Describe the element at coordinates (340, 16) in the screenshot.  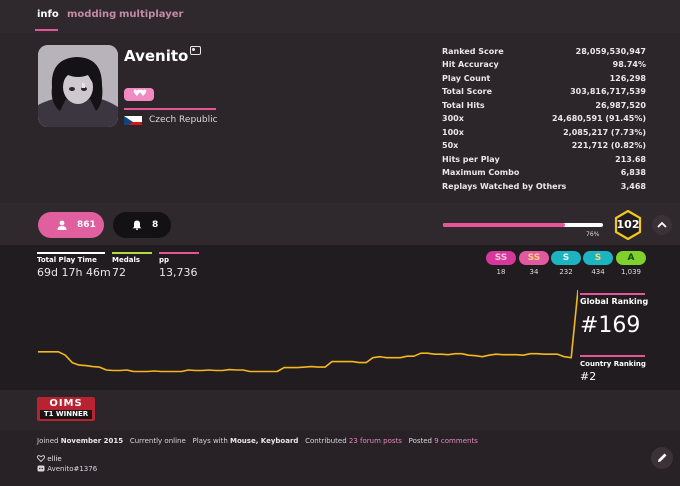
I see `tab-bar: info modding multiplayer` at that location.